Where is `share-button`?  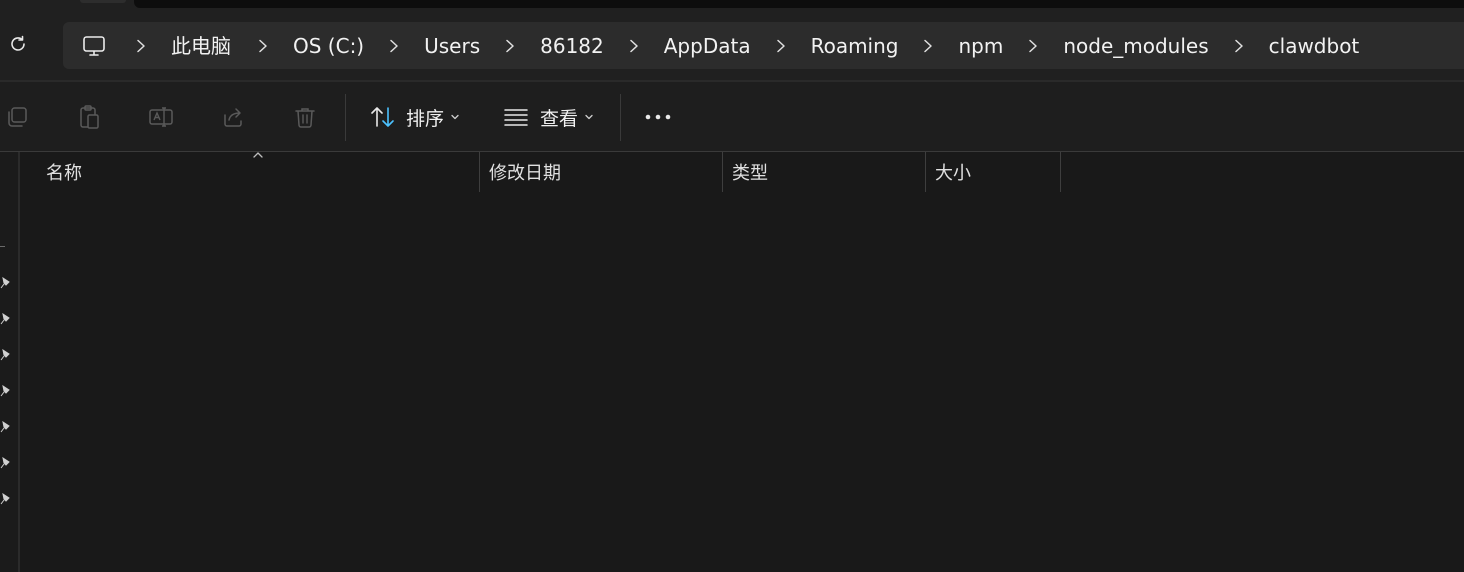
share-button is located at coordinates (233, 117).